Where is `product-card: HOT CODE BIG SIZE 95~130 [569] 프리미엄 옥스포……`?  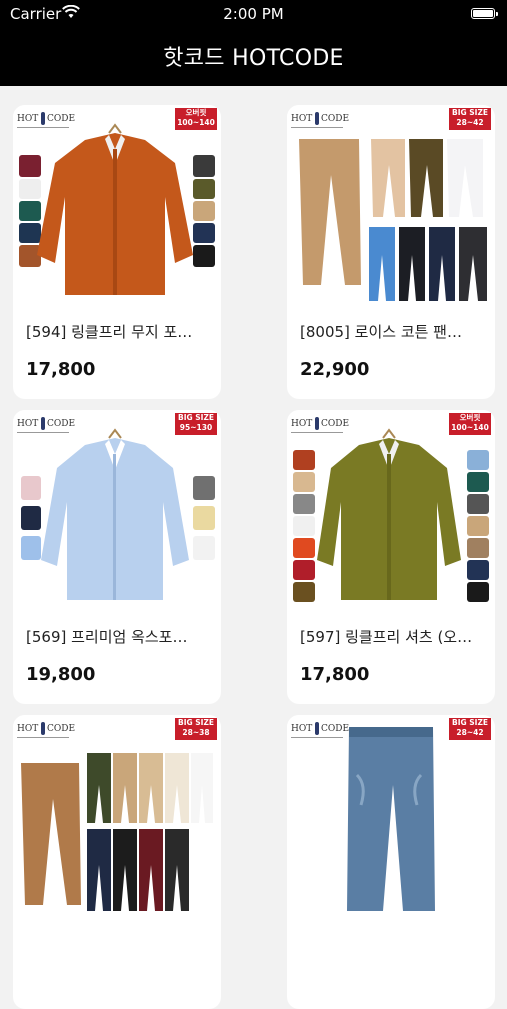 product-card: HOT CODE BIG SIZE 95~130 [569] 프리미엄 옥스포…… is located at coordinates (117, 557).